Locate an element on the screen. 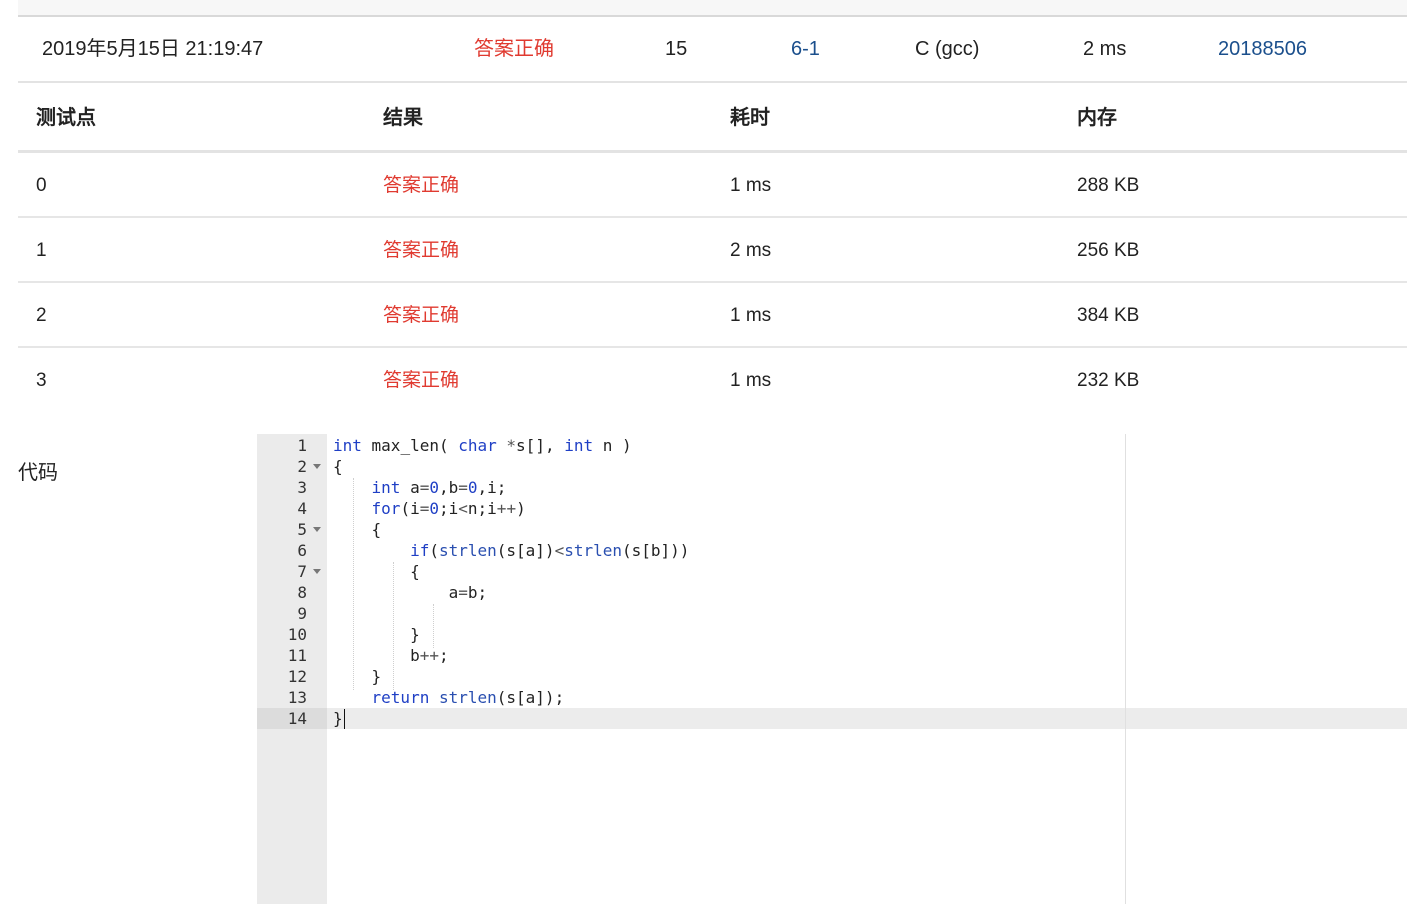 The height and width of the screenshot is (904, 1428). submission-status: 答案正确 is located at coordinates (514, 49).